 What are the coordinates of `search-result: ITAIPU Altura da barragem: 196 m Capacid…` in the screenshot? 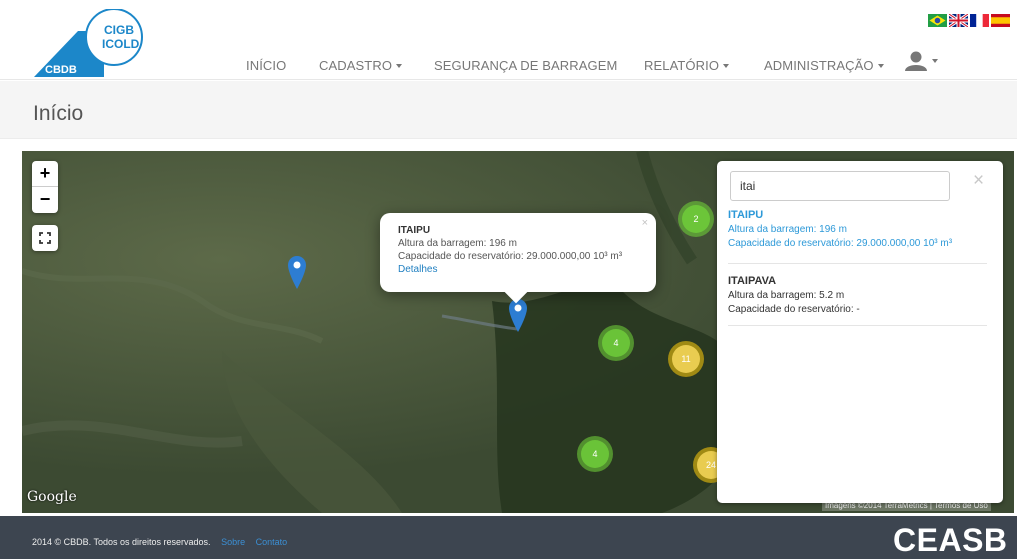 It's located at (857, 229).